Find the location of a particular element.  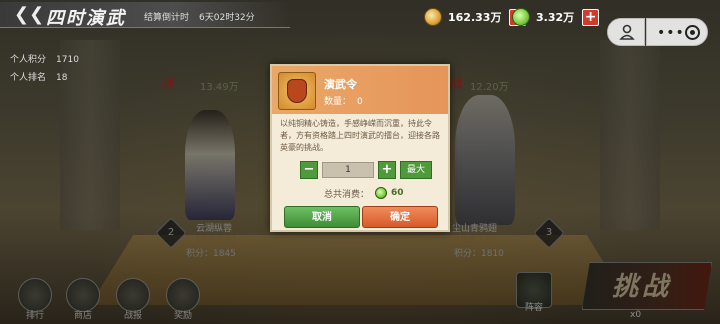

token-icon is located at coordinates (297, 91).